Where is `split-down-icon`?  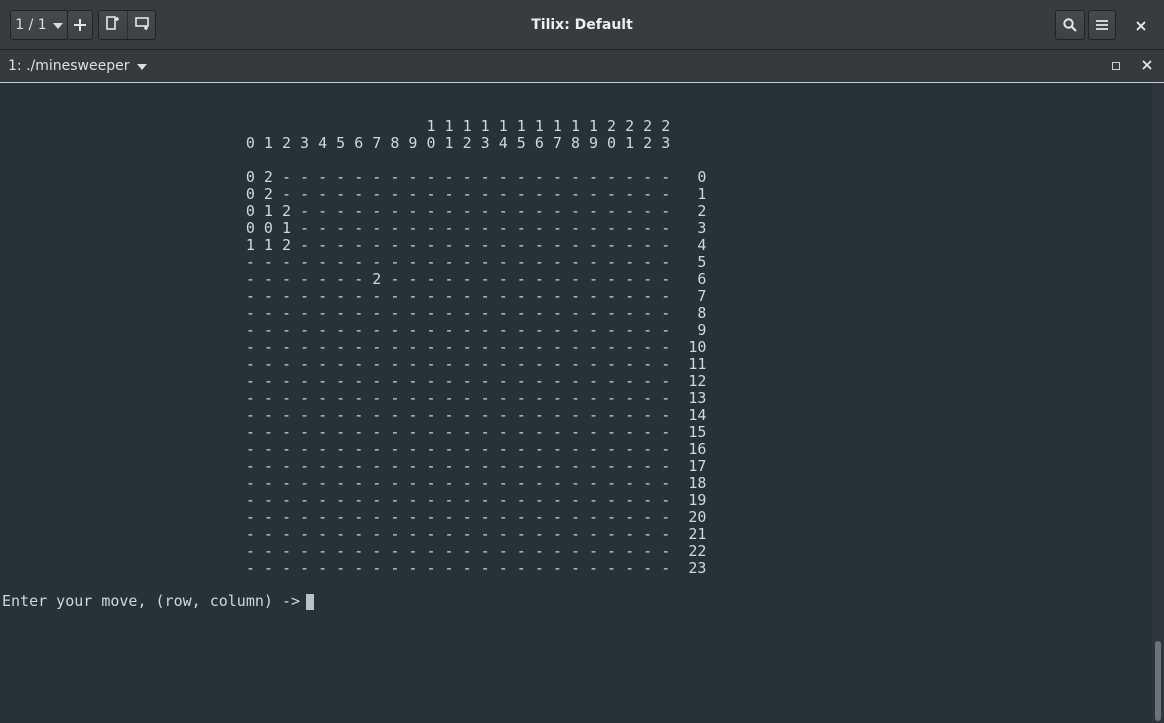 split-down-icon is located at coordinates (141, 25).